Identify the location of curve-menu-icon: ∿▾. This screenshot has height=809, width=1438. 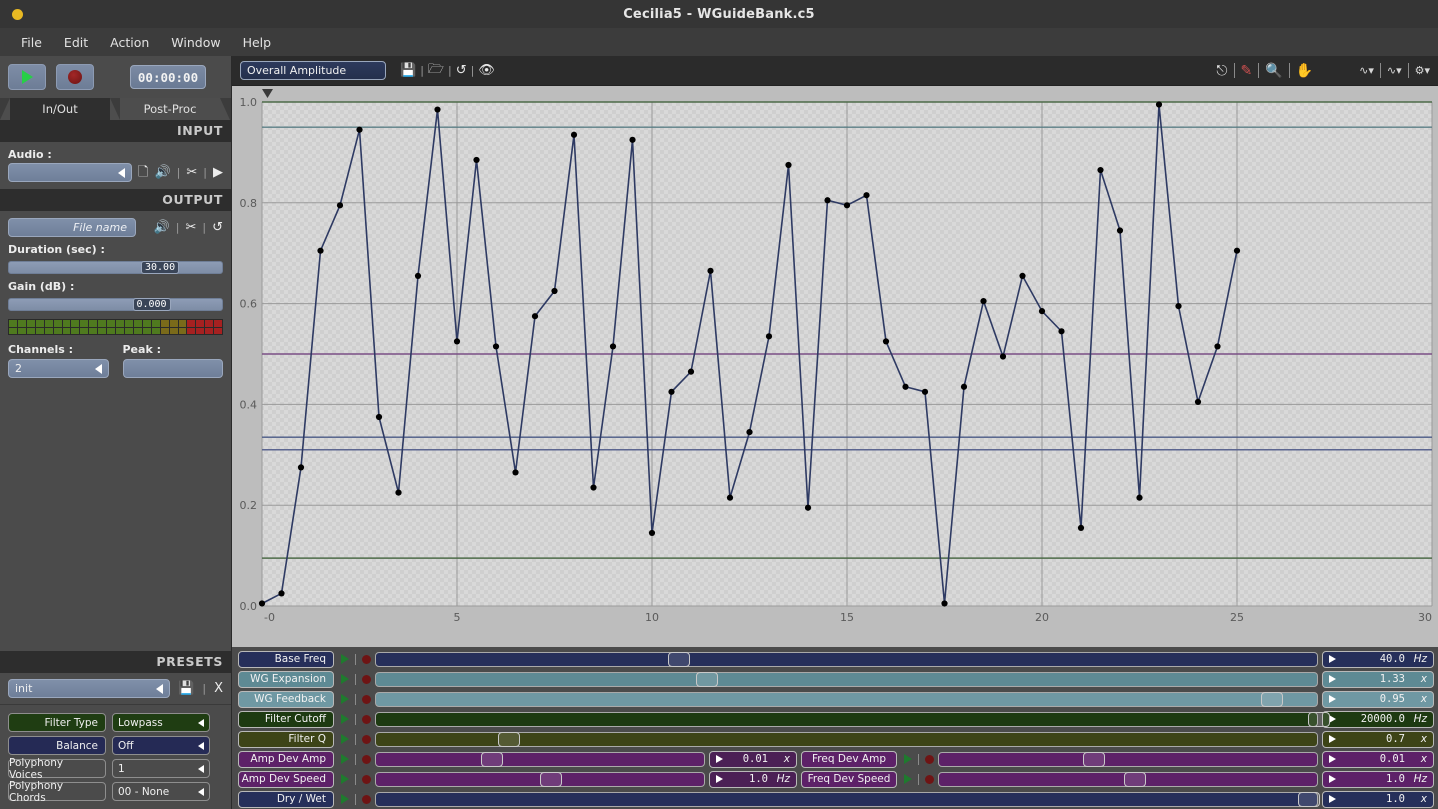
(1394, 70).